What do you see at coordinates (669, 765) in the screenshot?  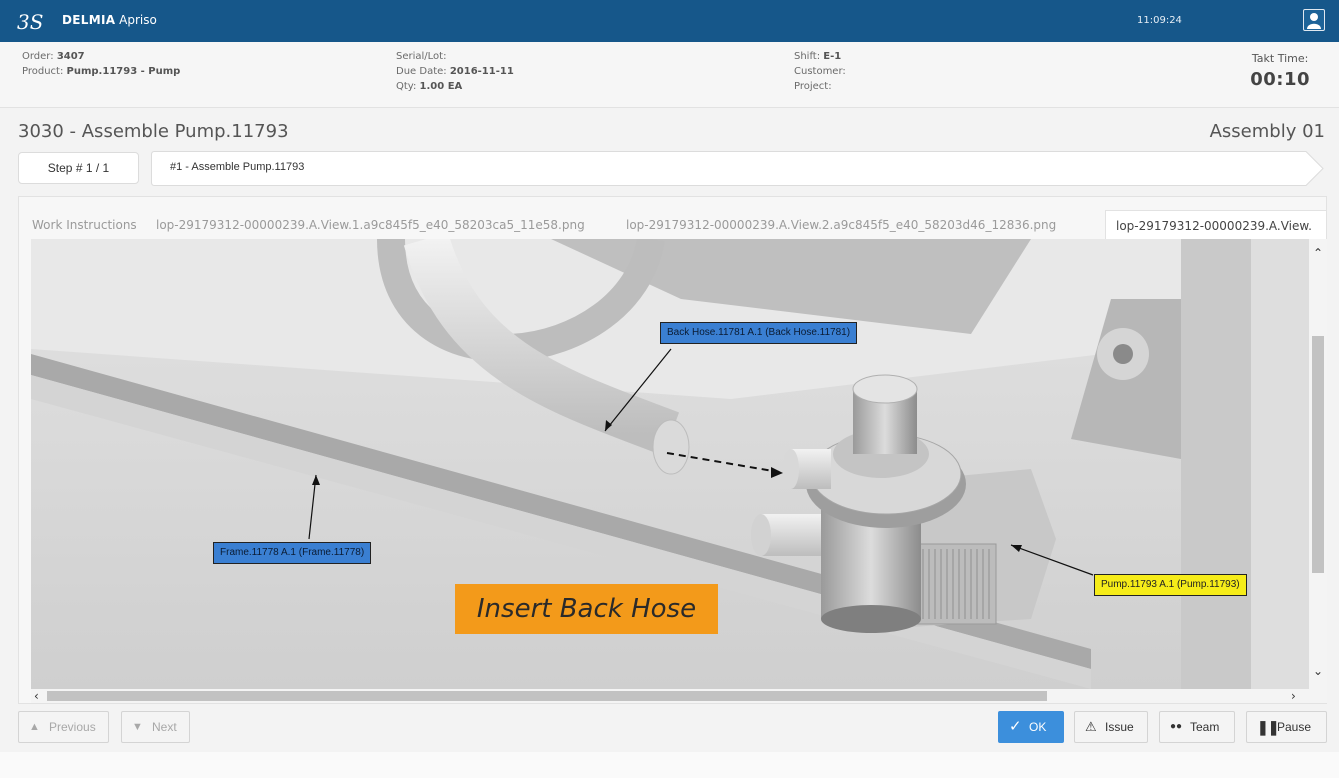 I see `footer-area` at bounding box center [669, 765].